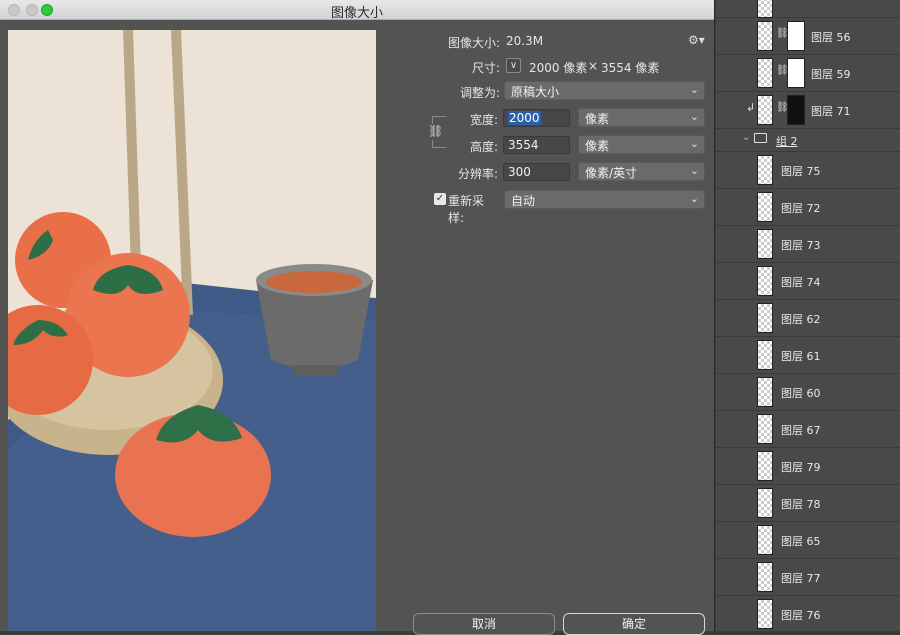  I want to click on clipping-arrow-icon: ↲, so click(751, 107).